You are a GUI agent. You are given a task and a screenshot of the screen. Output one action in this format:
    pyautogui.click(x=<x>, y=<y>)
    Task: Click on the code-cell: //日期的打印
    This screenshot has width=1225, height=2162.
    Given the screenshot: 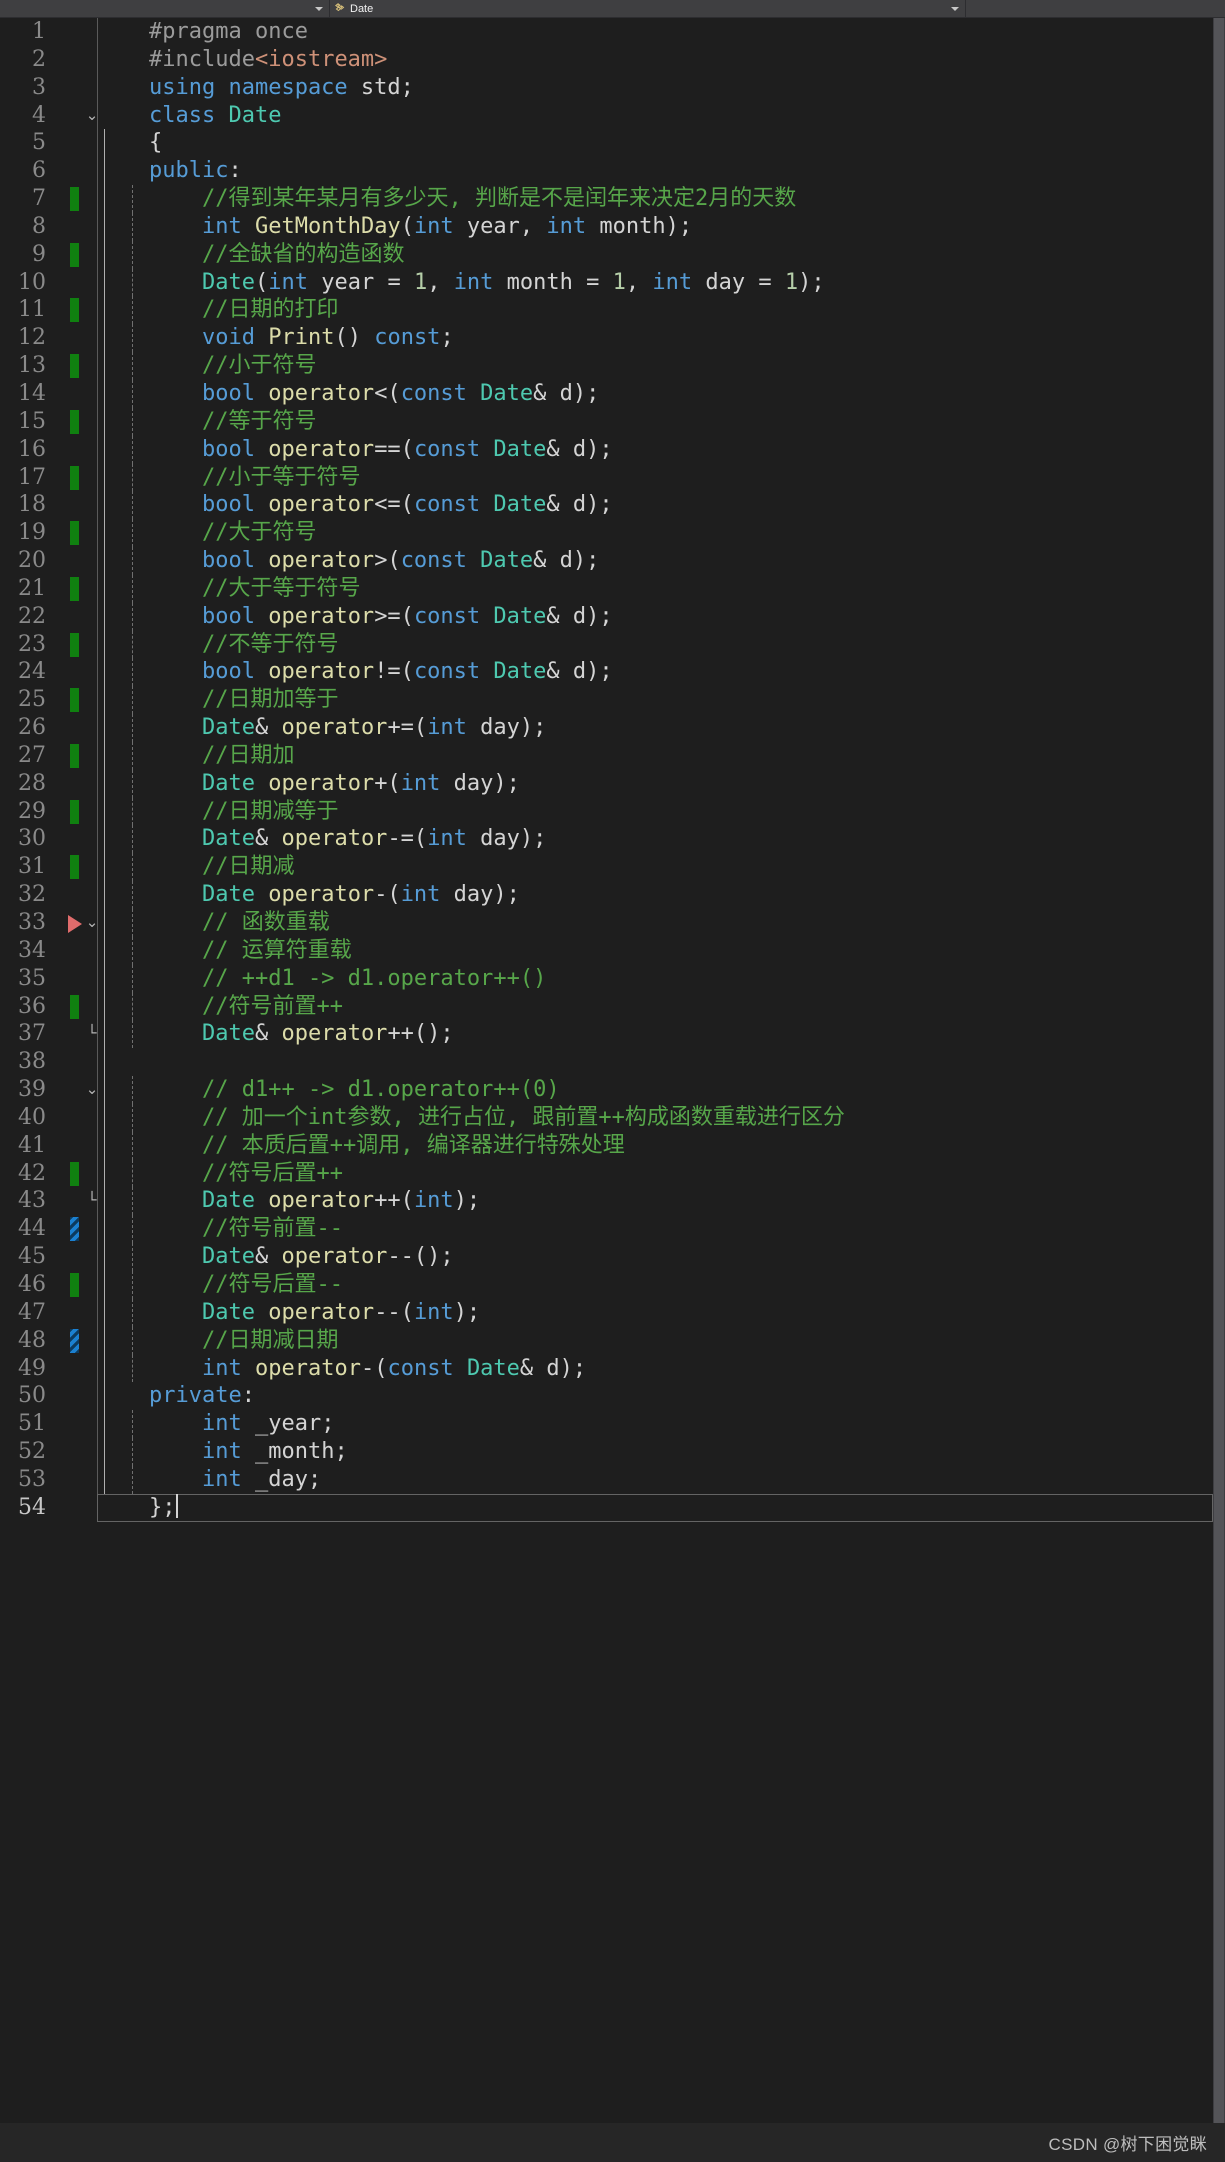 What is the action you would take?
    pyautogui.click(x=655, y=310)
    